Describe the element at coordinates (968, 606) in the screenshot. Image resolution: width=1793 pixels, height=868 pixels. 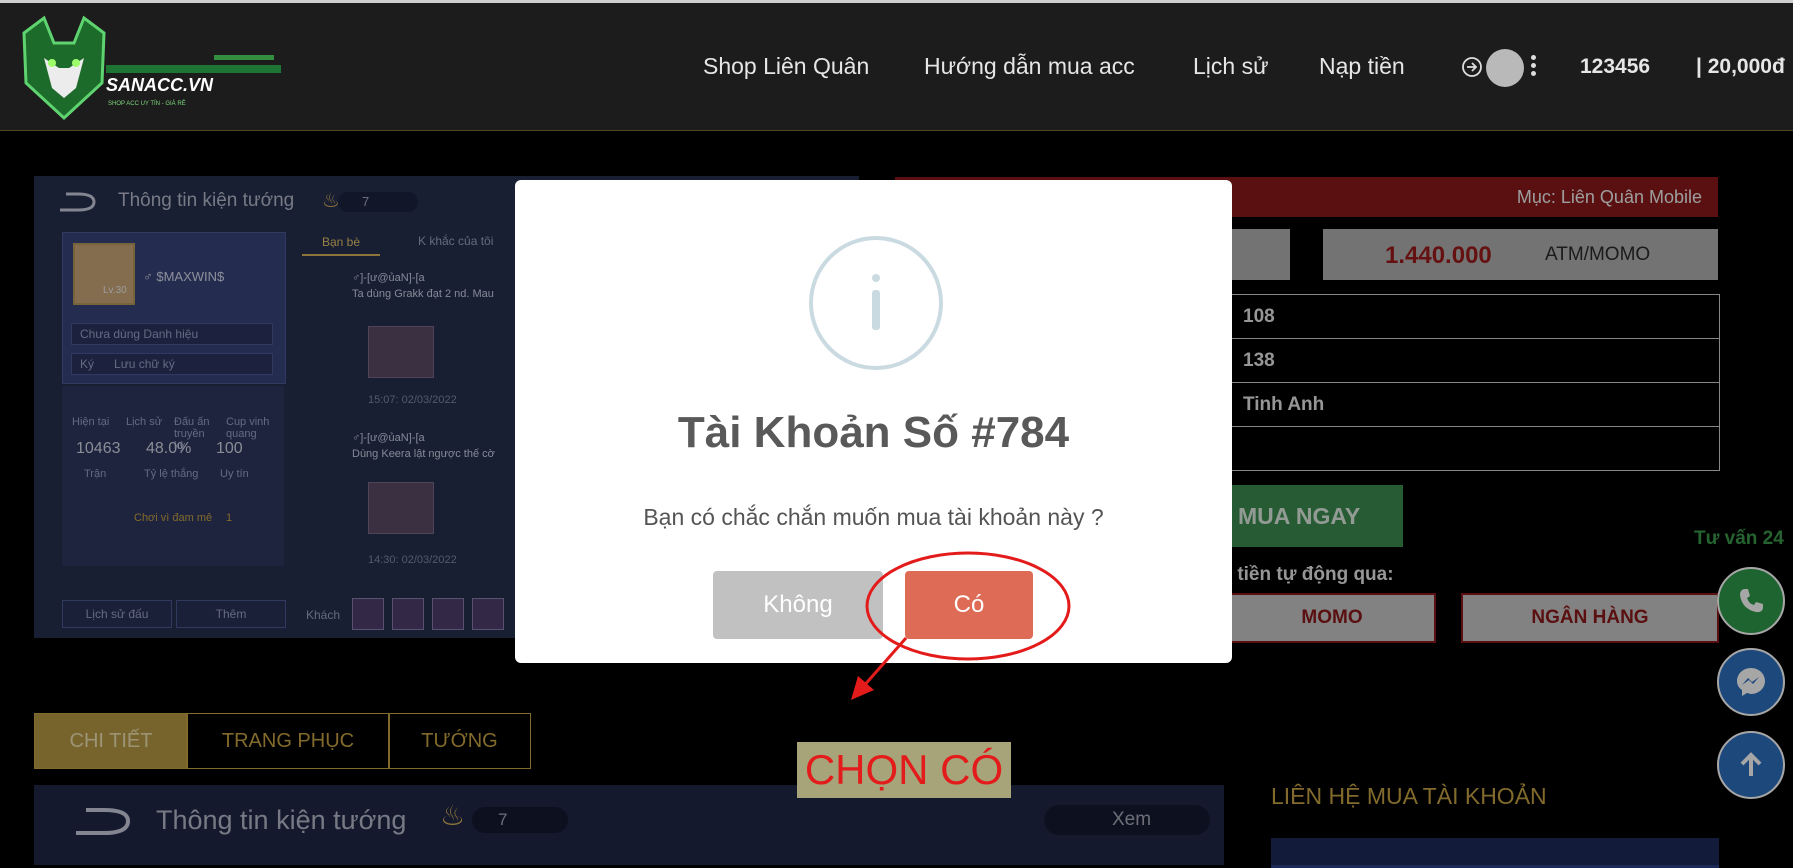
I see `annotation-circle` at that location.